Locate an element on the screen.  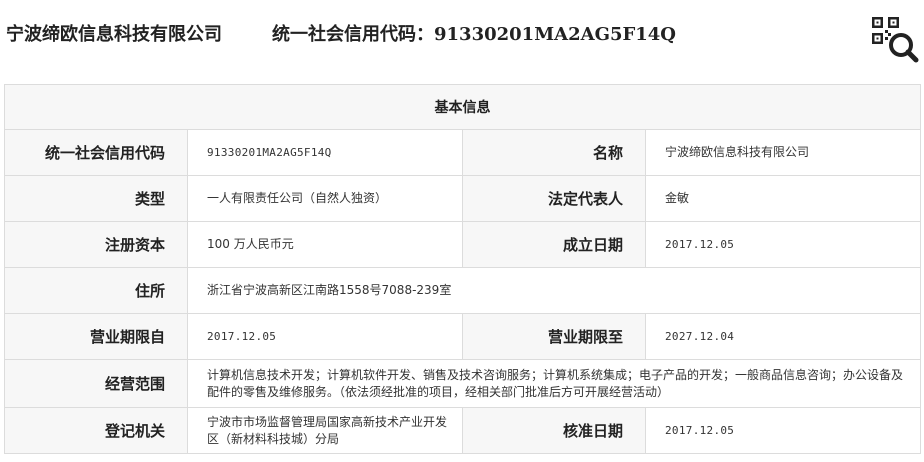
credit-code-heading: 统一社会信用代码：91330201MA2AG5F14Q is located at coordinates (474, 33).